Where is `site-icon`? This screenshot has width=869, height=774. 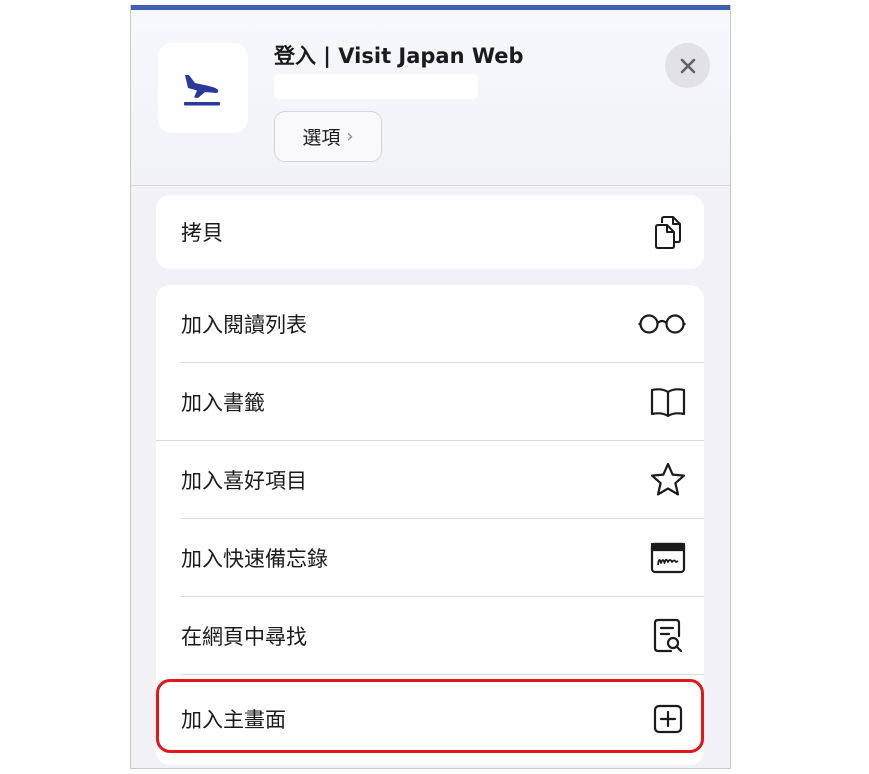 site-icon is located at coordinates (203, 88).